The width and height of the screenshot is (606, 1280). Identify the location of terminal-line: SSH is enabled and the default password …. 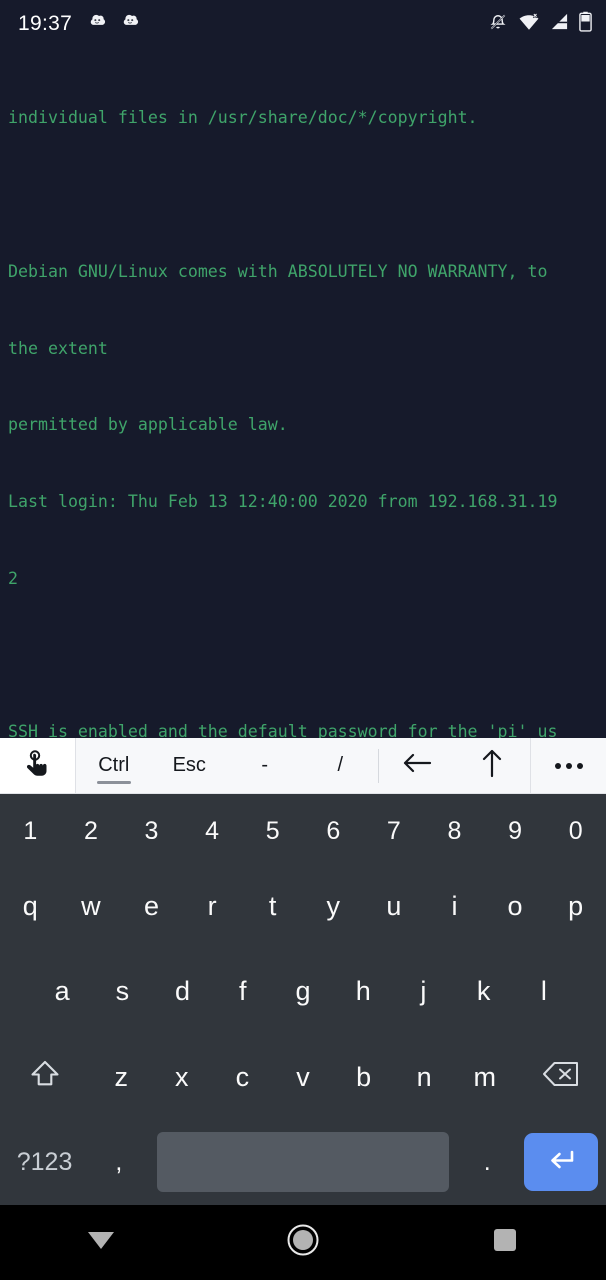
(283, 730).